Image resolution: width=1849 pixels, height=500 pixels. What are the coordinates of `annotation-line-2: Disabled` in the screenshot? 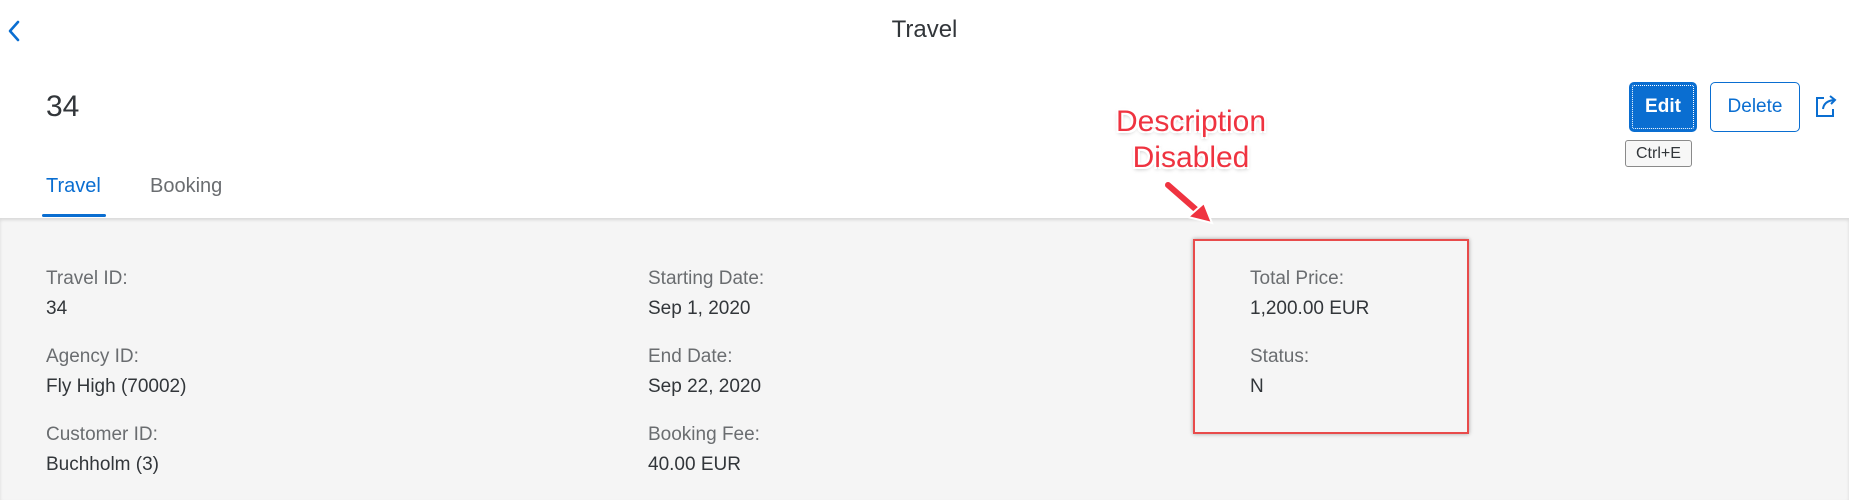 It's located at (1191, 157).